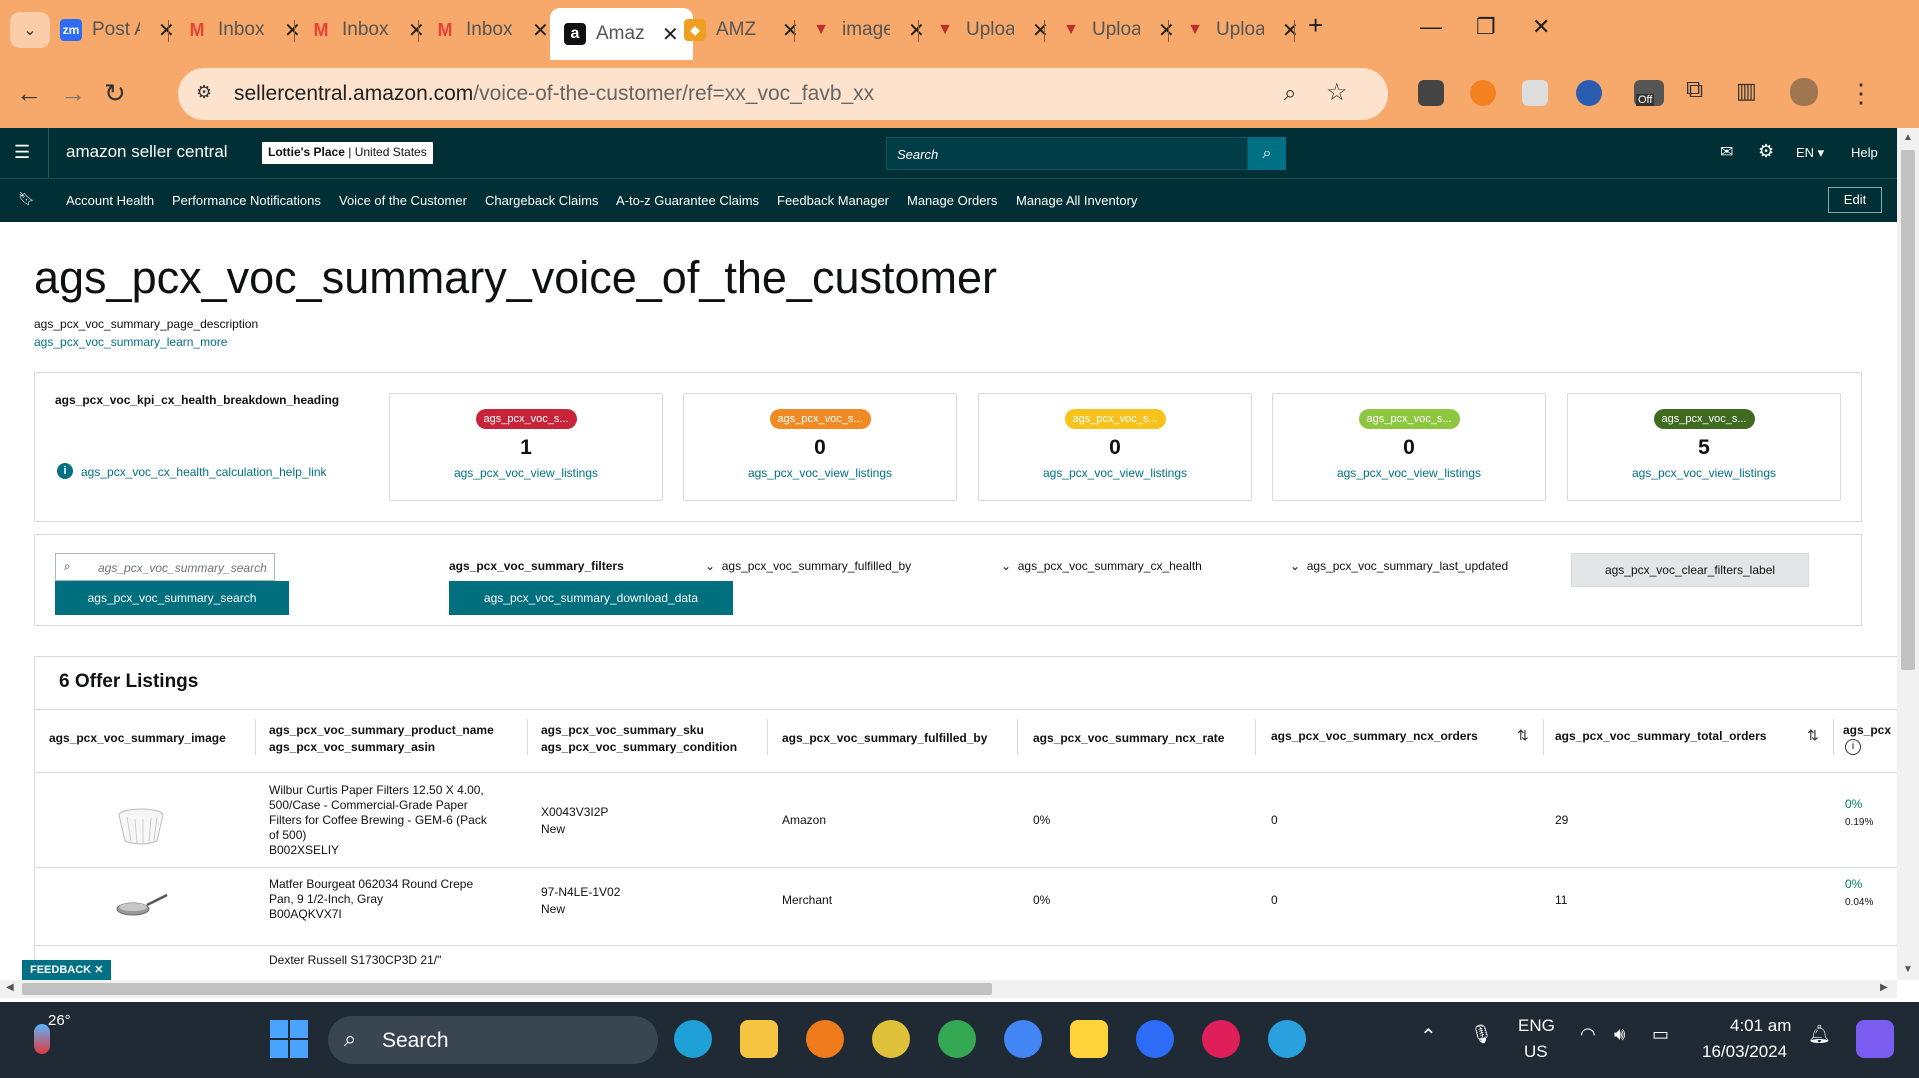 The image size is (1919, 1078). Describe the element at coordinates (1483, 93) in the screenshot. I see `orange-extension-icon` at that location.